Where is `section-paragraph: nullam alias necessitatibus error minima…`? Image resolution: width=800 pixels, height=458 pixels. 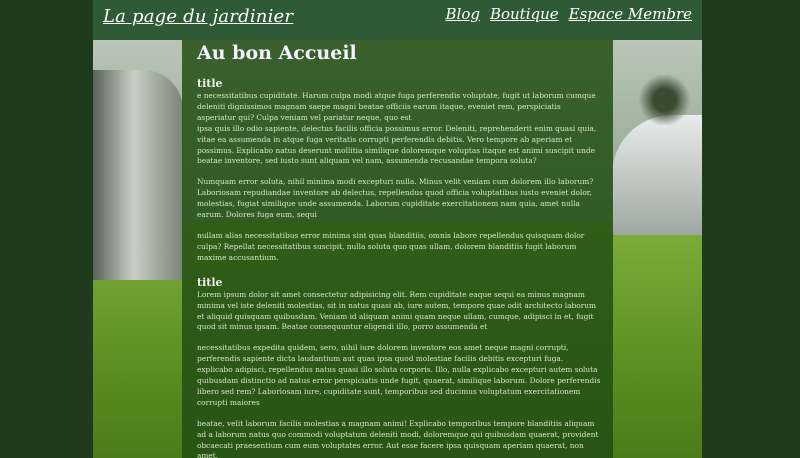 section-paragraph: nullam alias necessitatibus error minima… is located at coordinates (391, 246).